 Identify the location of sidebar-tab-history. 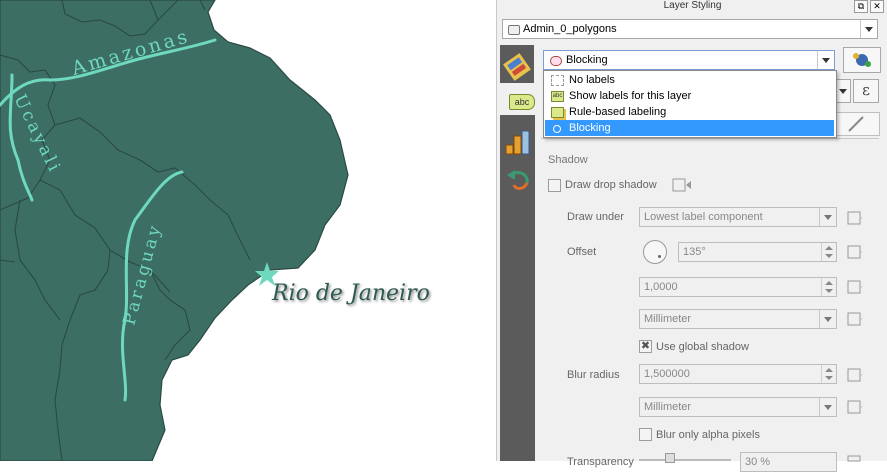
(519, 180).